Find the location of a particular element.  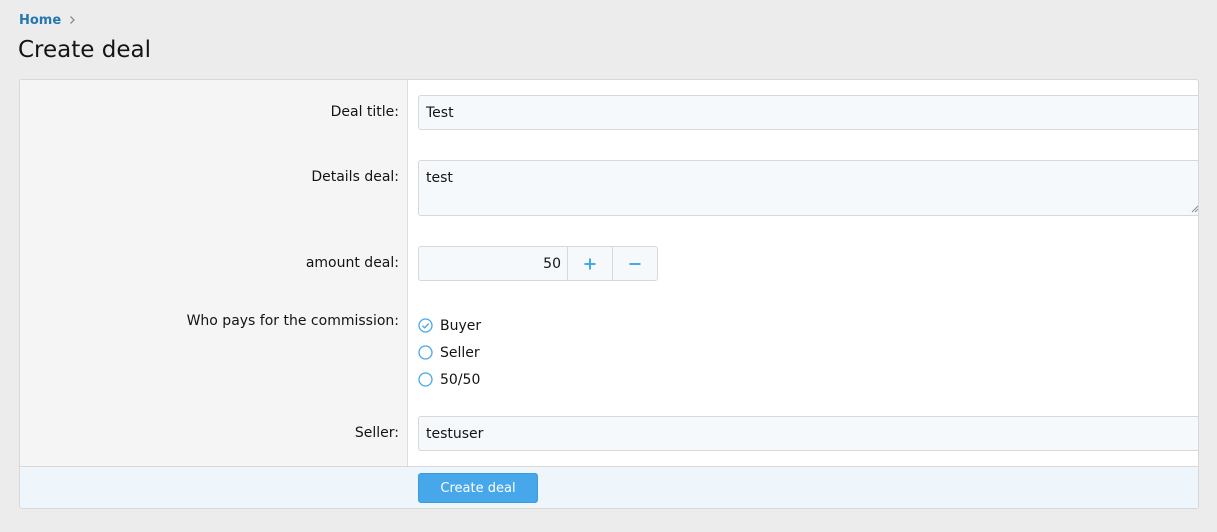

form-submit-row: Create deal is located at coordinates (609, 487).